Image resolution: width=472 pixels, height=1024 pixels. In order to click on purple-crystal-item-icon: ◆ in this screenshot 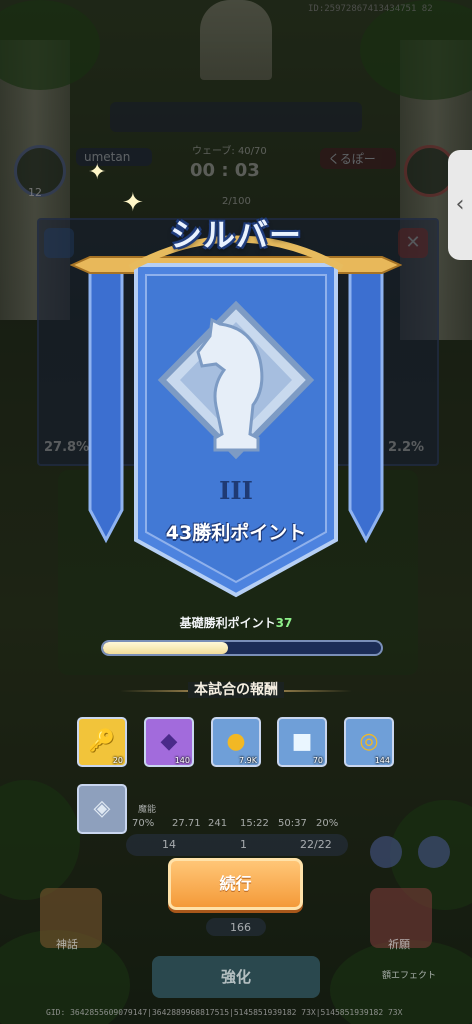, I will do `click(169, 741)`.